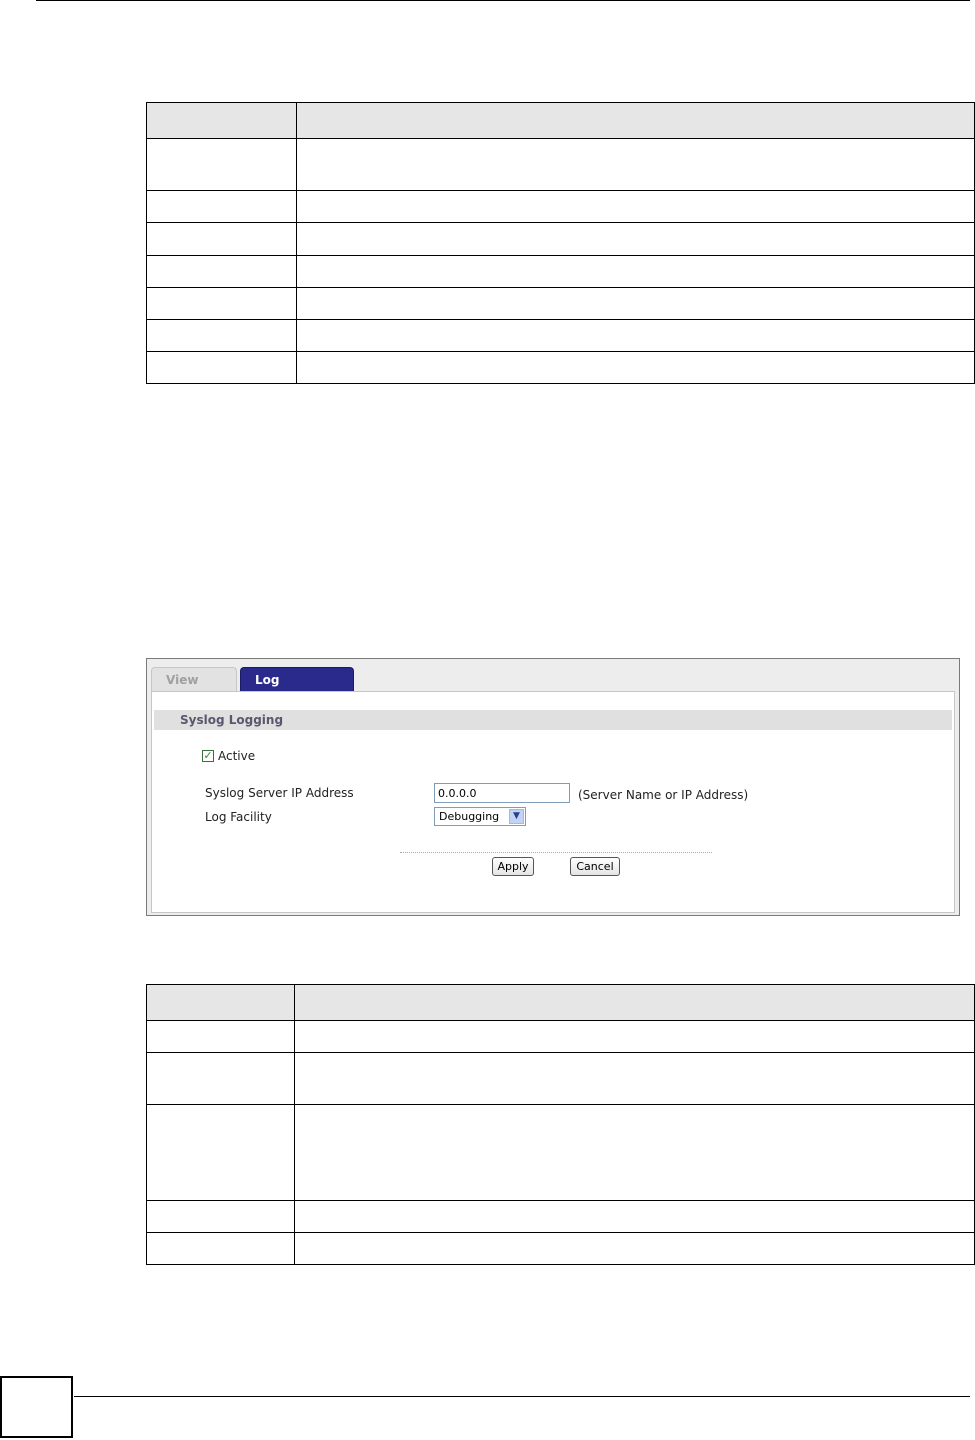 This screenshot has width=975, height=1440. I want to click on active-checkbox: ✓, so click(208, 756).